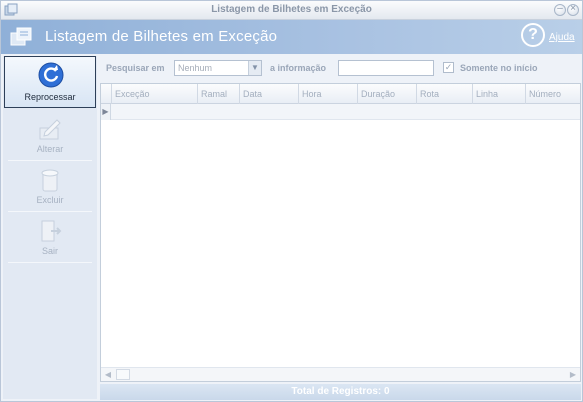 Image resolution: width=583 pixels, height=402 pixels. What do you see at coordinates (135, 68) in the screenshot?
I see `search-in-label: Pesquisar em` at bounding box center [135, 68].